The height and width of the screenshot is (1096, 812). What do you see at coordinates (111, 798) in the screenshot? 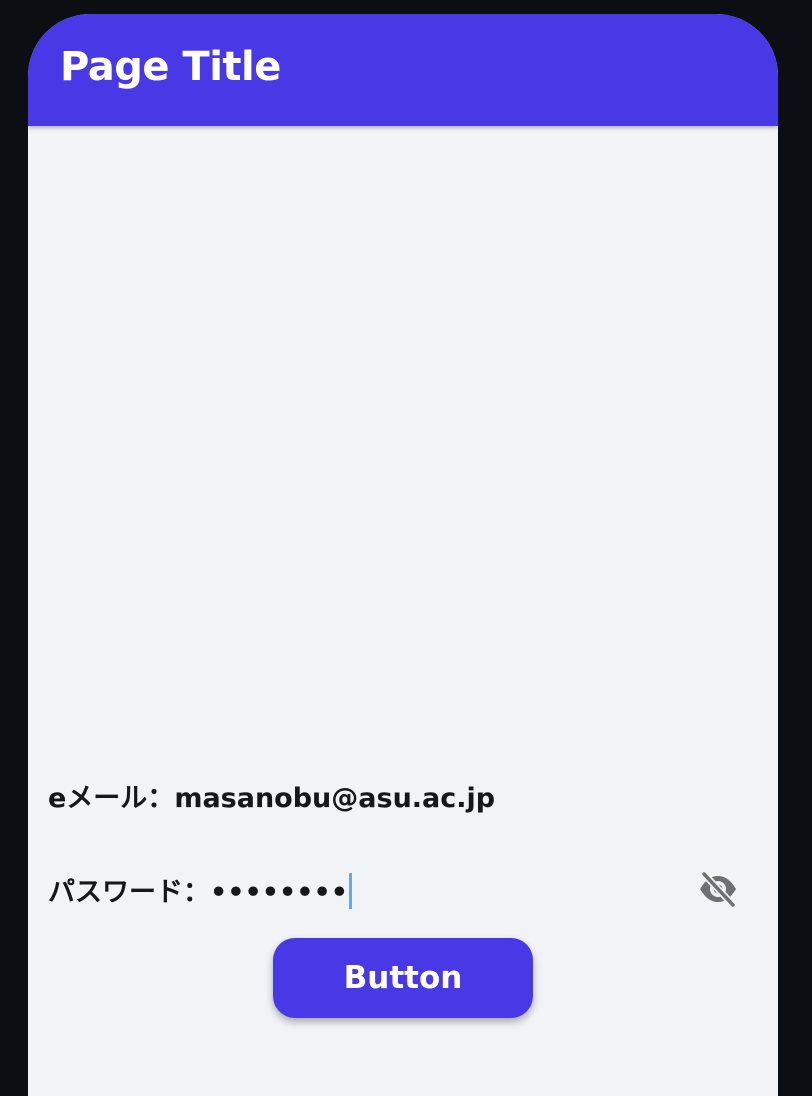
I see `email-label: eメール：` at bounding box center [111, 798].